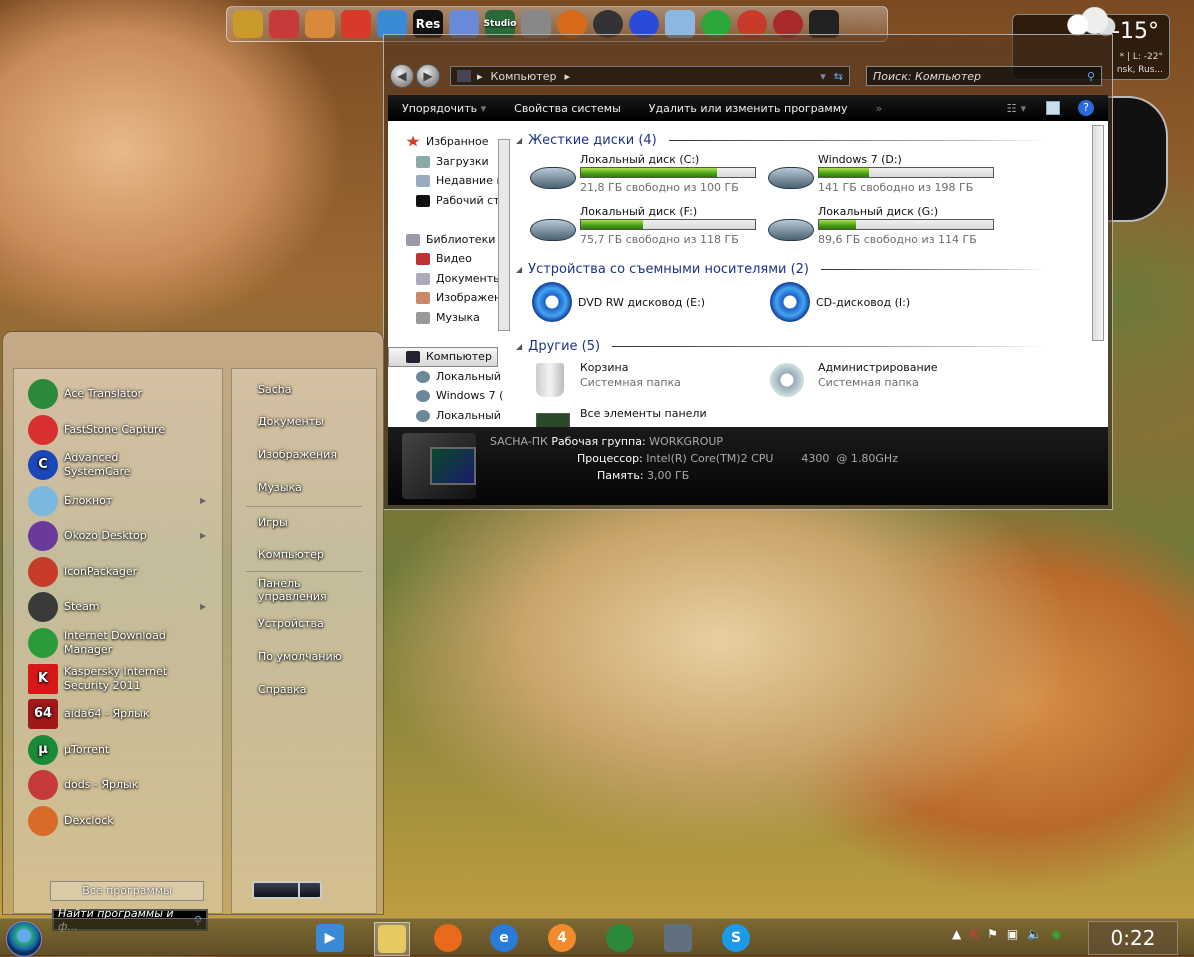 Image resolution: width=1194 pixels, height=957 pixels. What do you see at coordinates (291, 554) in the screenshot?
I see `place-item: Компьютер` at bounding box center [291, 554].